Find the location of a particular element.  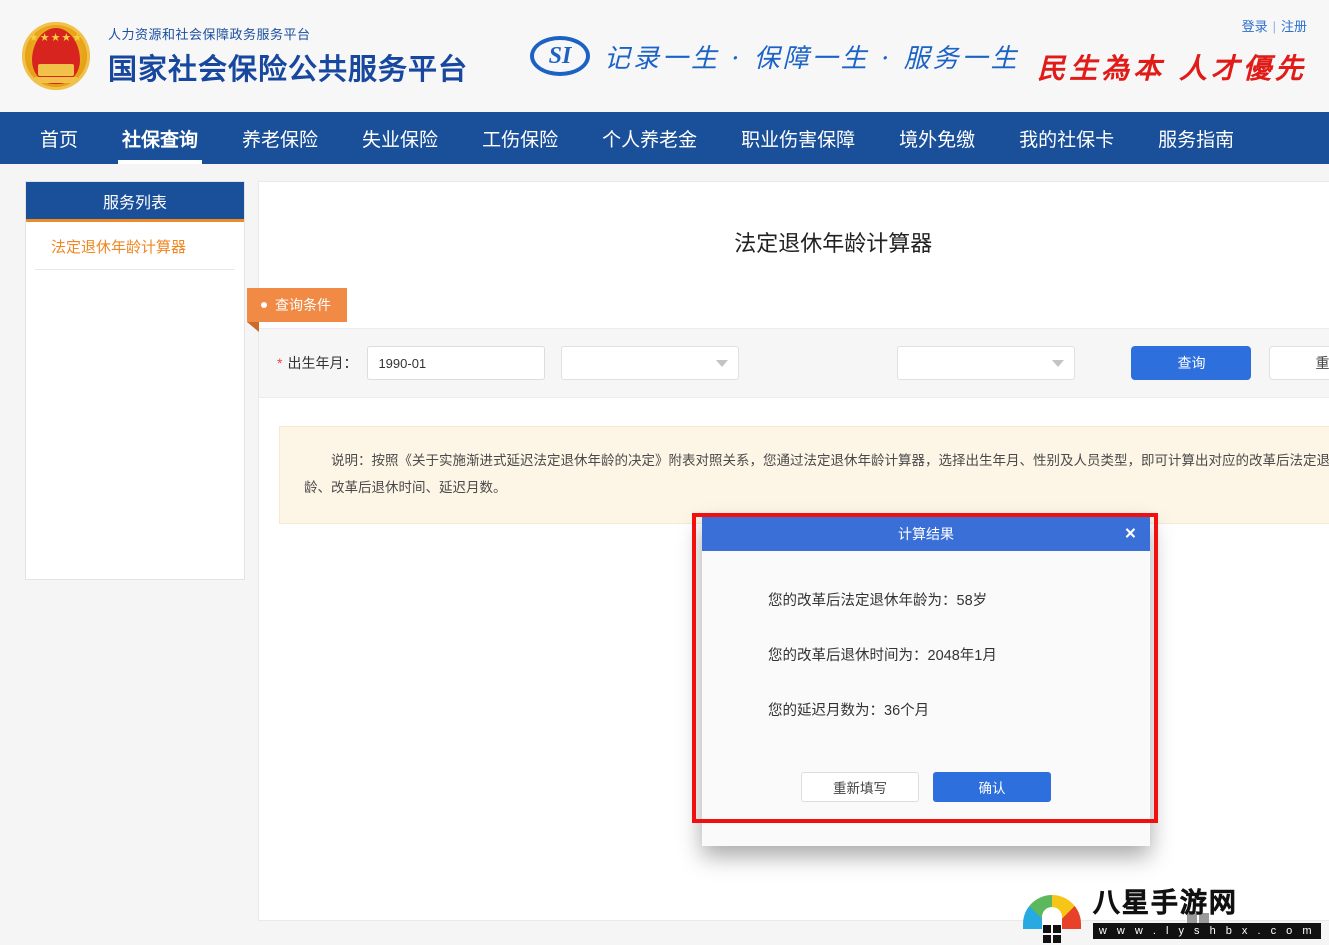

result-delay-months: 您的延迟月数为：36个月 is located at coordinates (849, 711).